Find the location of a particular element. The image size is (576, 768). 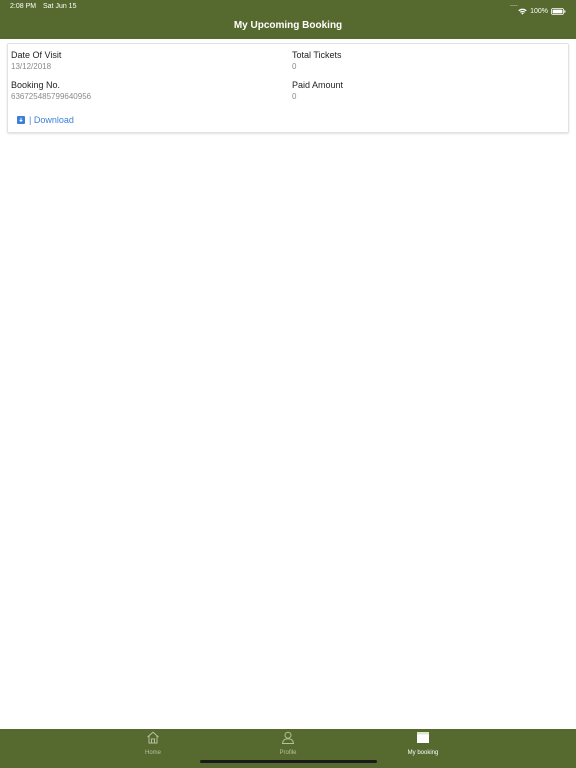

total-tickets-value: 0 is located at coordinates (294, 66).